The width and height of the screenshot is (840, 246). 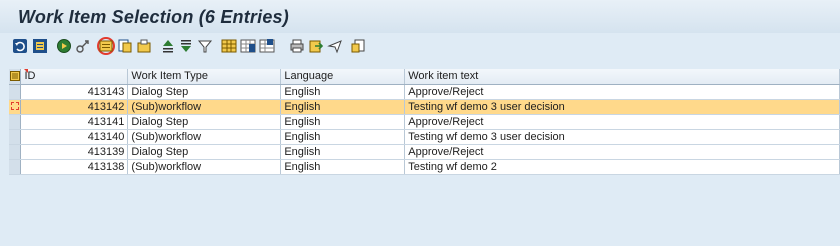 What do you see at coordinates (186, 46) in the screenshot?
I see `sort-descending-icon` at bounding box center [186, 46].